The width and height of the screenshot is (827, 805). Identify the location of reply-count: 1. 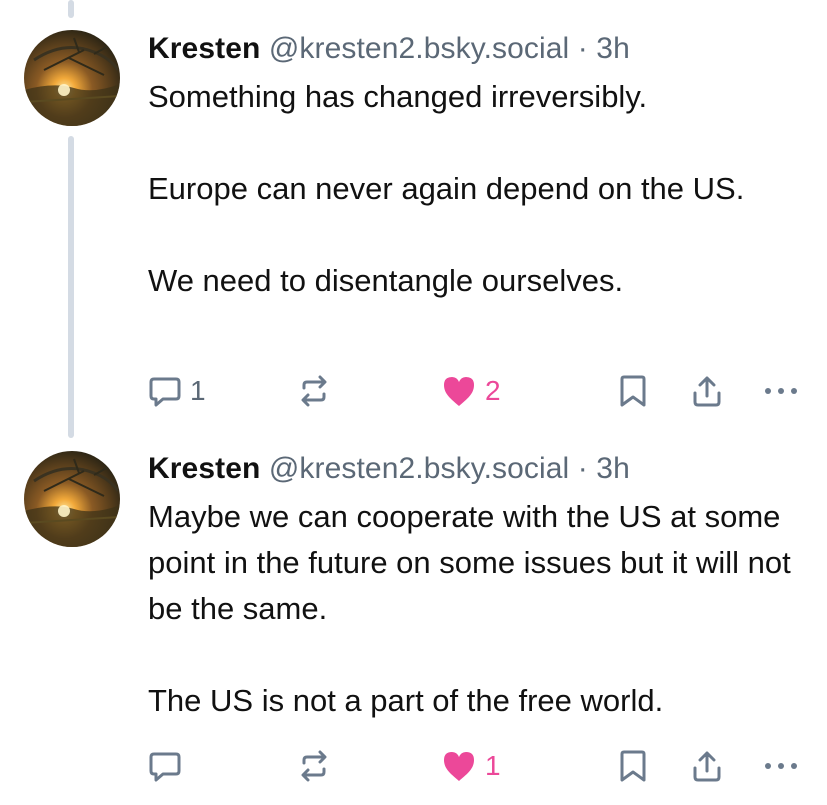
(198, 390).